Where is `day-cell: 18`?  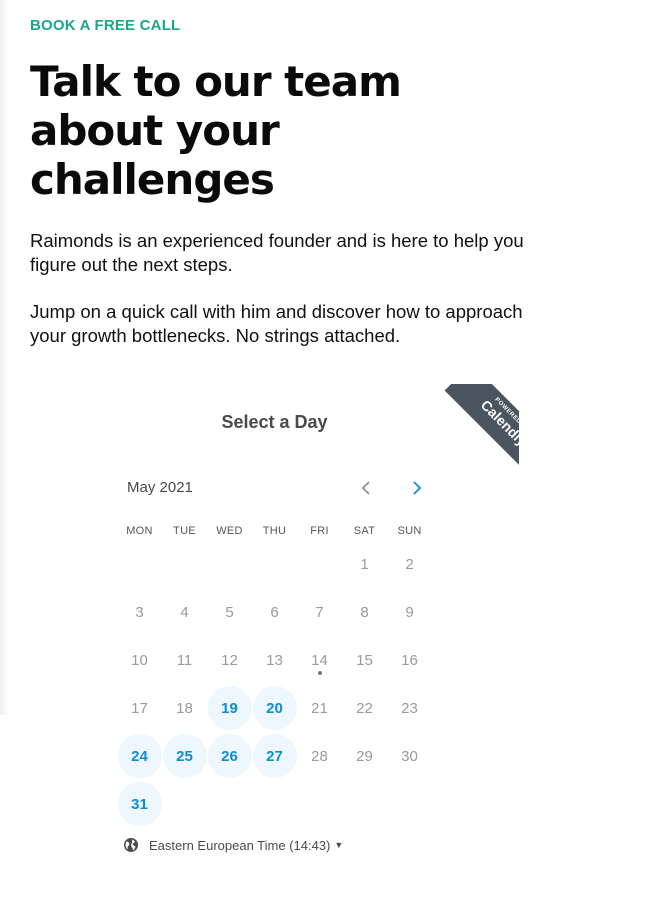 day-cell: 18 is located at coordinates (184, 708).